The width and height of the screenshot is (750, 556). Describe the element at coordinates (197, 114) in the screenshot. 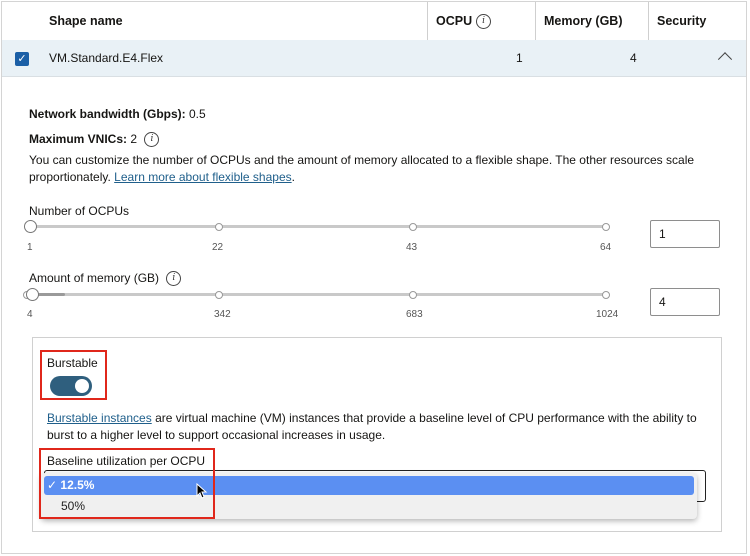

I see `network-bandwidth-value: 0.5` at that location.